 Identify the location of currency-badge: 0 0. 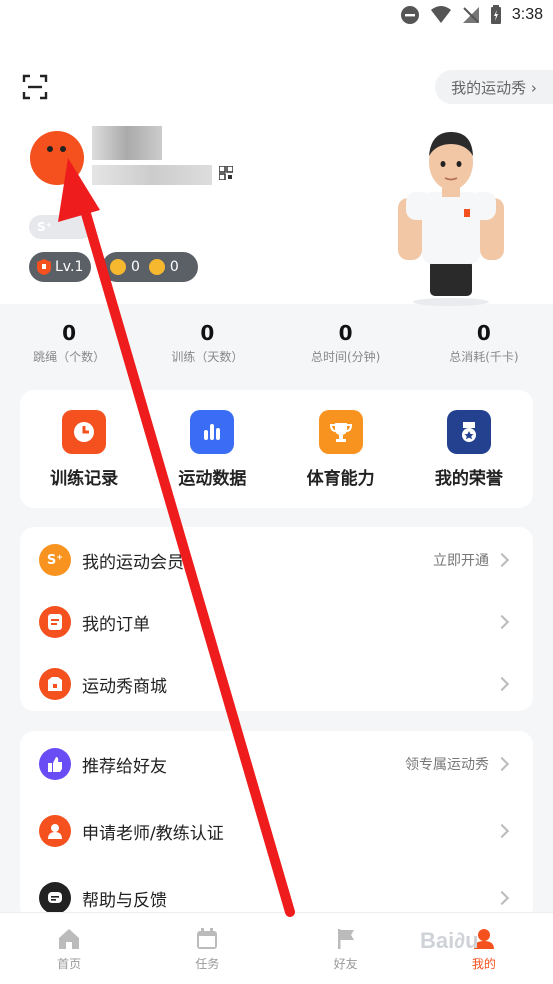
(150, 267).